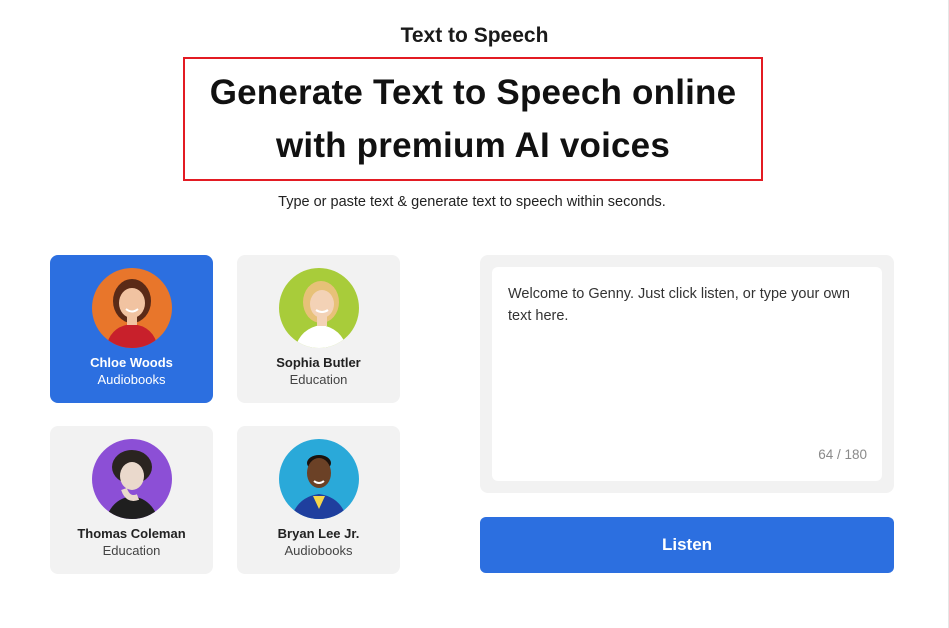 The height and width of the screenshot is (628, 949). What do you see at coordinates (474, 35) in the screenshot?
I see `section-eyebrow: Text to Speech` at bounding box center [474, 35].